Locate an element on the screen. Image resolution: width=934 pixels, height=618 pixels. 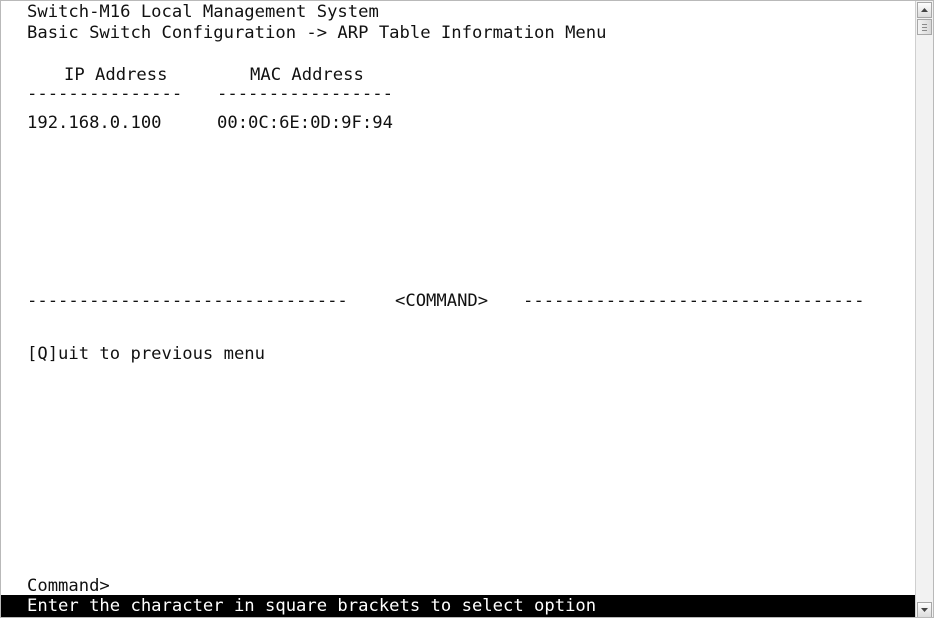
vertical-scrollbar is located at coordinates (924, 309).